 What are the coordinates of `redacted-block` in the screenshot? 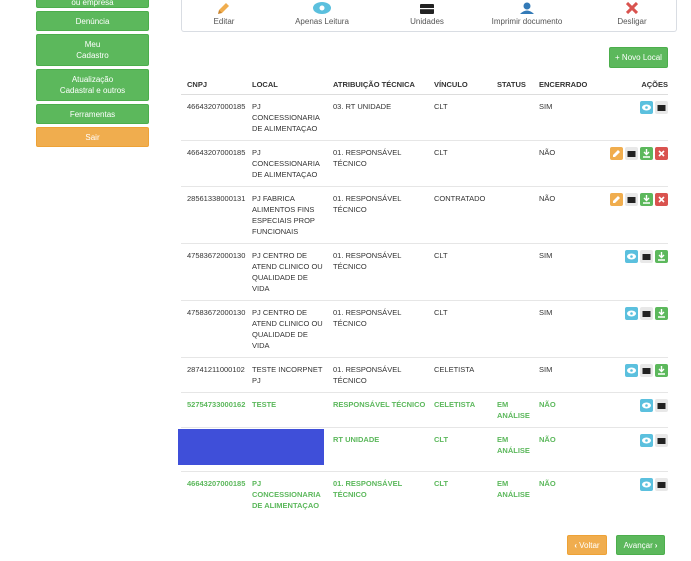 It's located at (251, 446).